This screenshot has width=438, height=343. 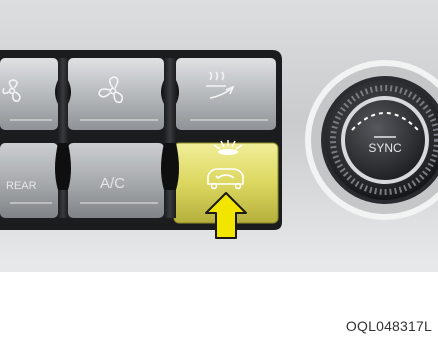 What do you see at coordinates (29, 94) in the screenshot?
I see `fan-speed-down-button` at bounding box center [29, 94].